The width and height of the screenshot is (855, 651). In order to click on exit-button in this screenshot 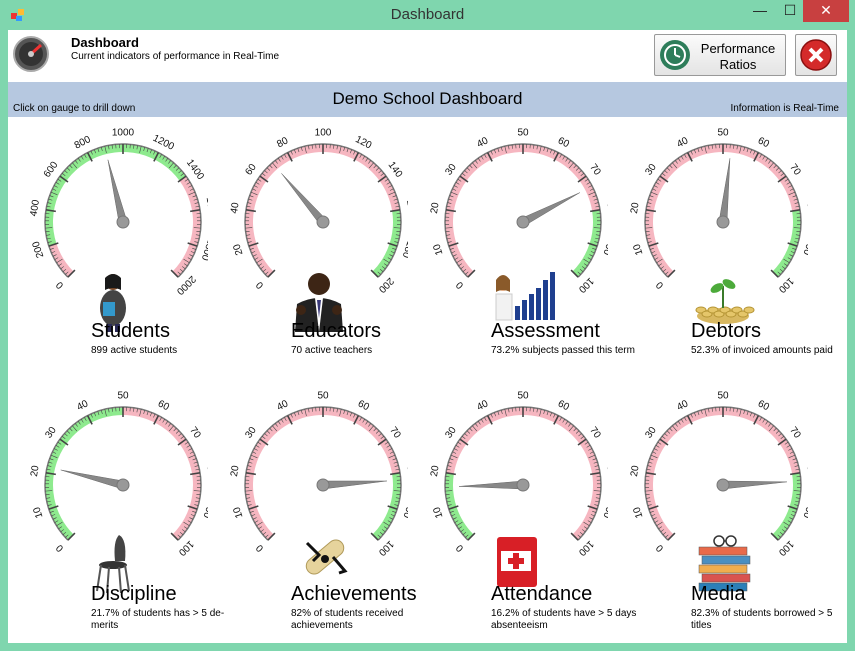, I will do `click(816, 55)`.